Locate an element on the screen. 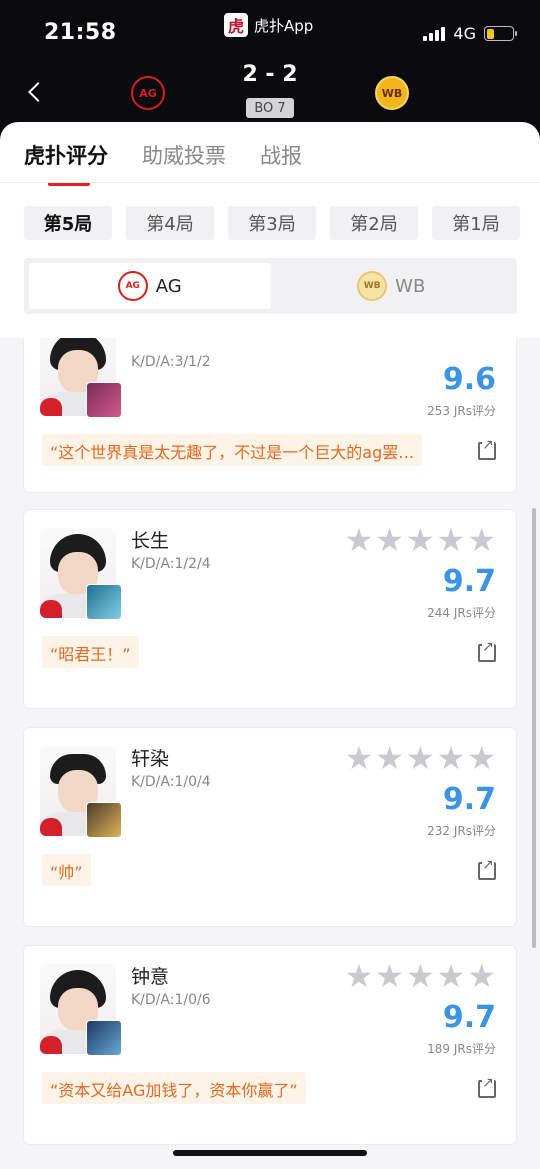 The image size is (540, 1169). tabs-divider is located at coordinates (270, 182).